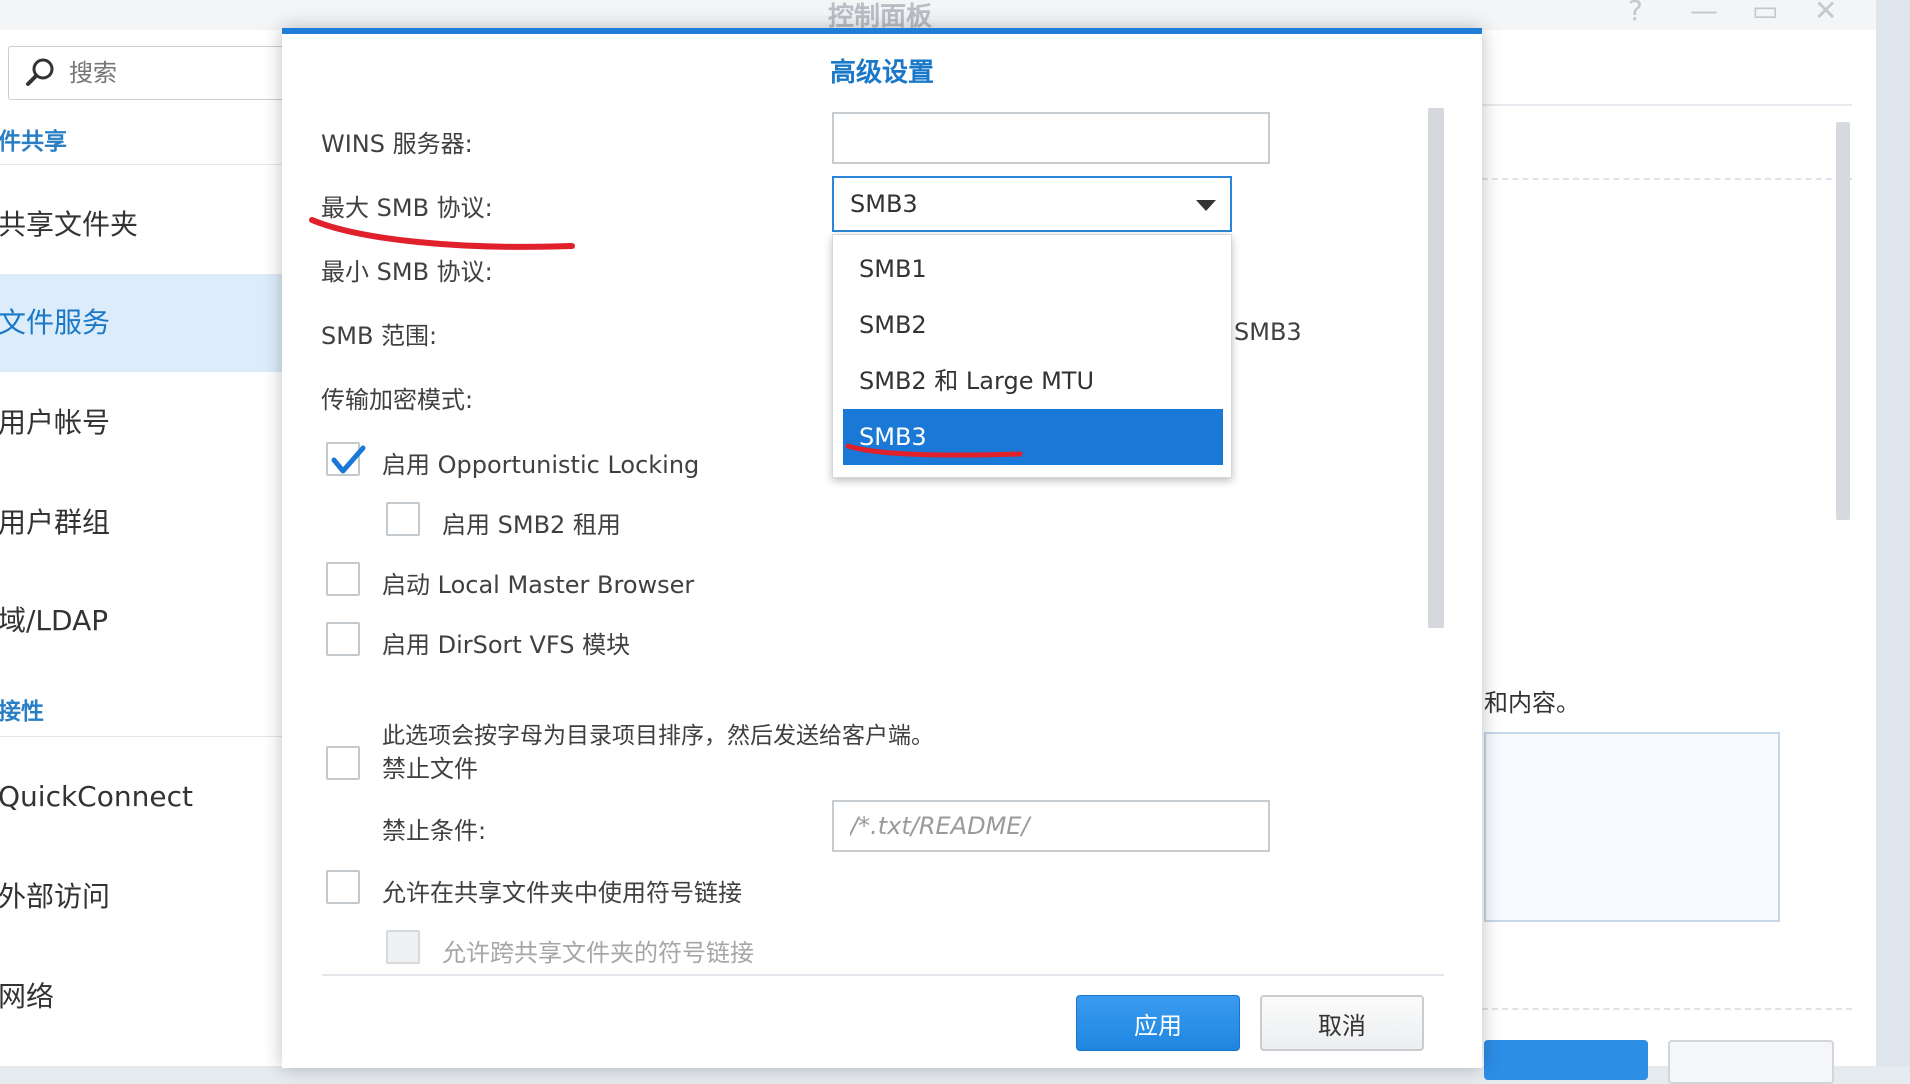 This screenshot has width=1910, height=1084. I want to click on dropdown-option-smb2: SMB2, so click(1033, 325).